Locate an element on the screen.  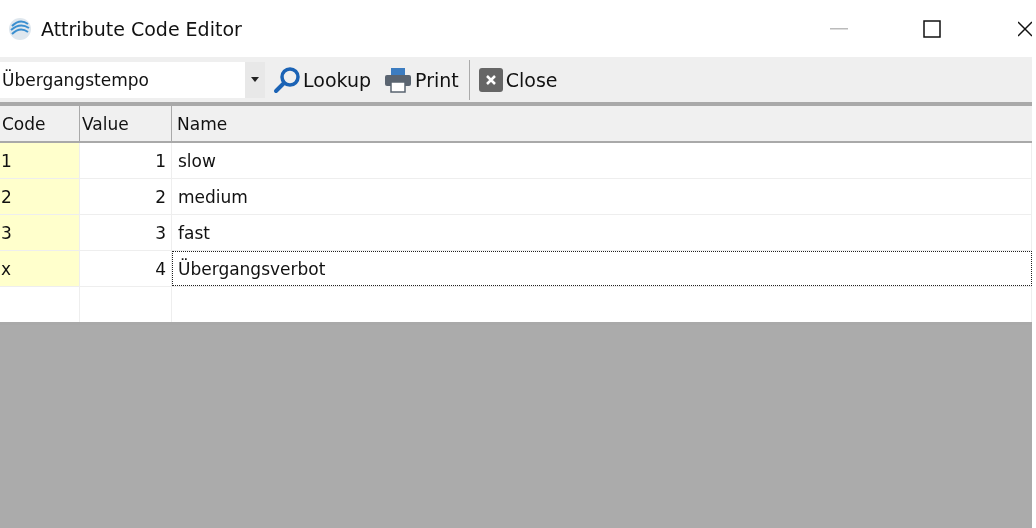
table-cell: 4 is located at coordinates (126, 268).